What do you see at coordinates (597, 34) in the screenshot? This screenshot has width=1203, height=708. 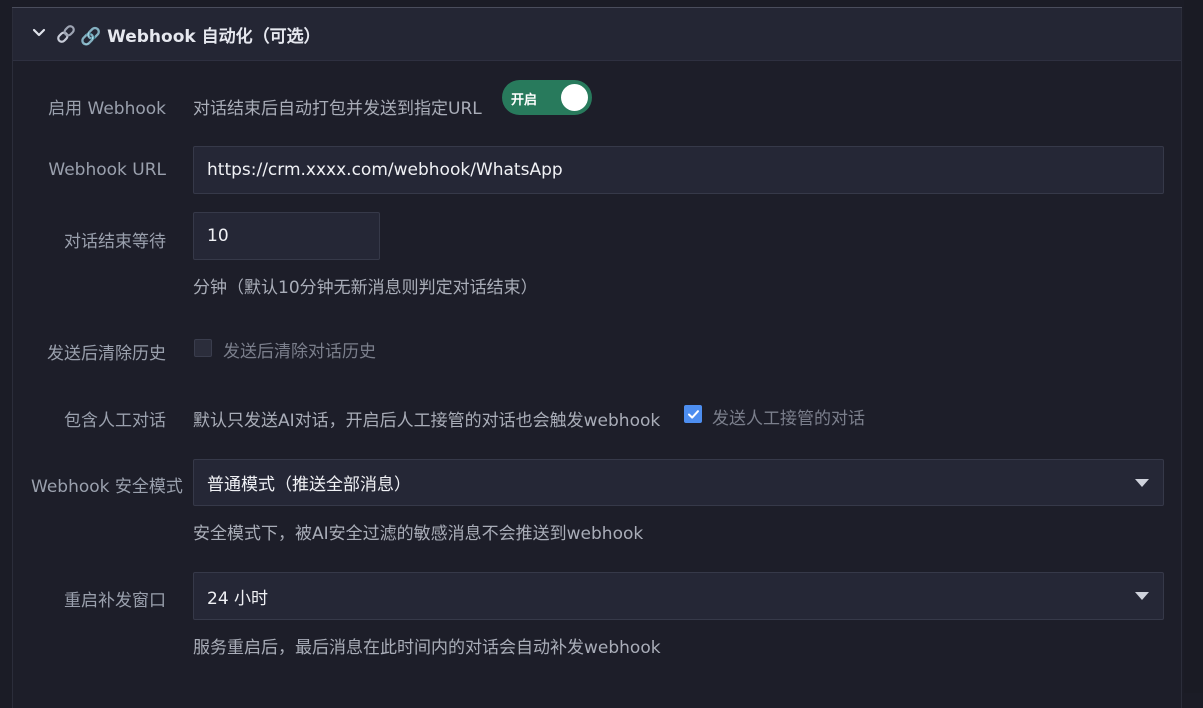 I see `section-header: 🔗 Webhook 自动化（可选）` at bounding box center [597, 34].